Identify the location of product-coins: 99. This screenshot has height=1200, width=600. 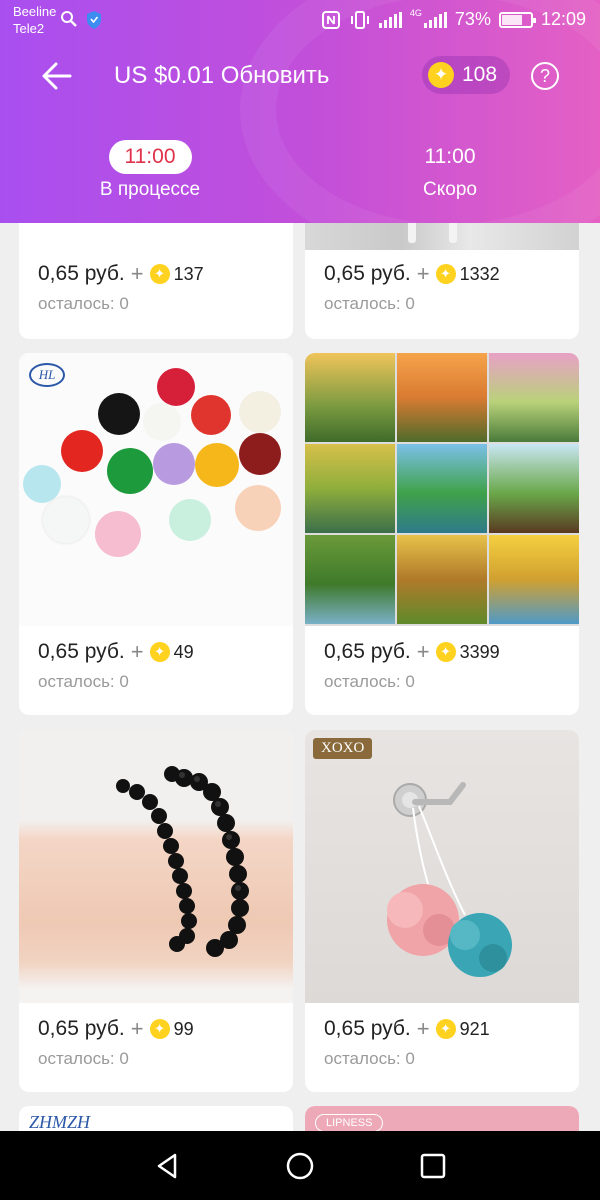
(183, 1028).